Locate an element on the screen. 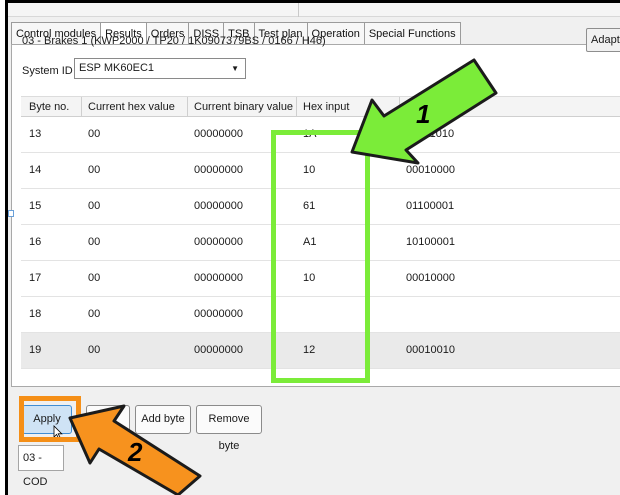 The image size is (620, 495). add-byte-button: Add byte is located at coordinates (163, 419).